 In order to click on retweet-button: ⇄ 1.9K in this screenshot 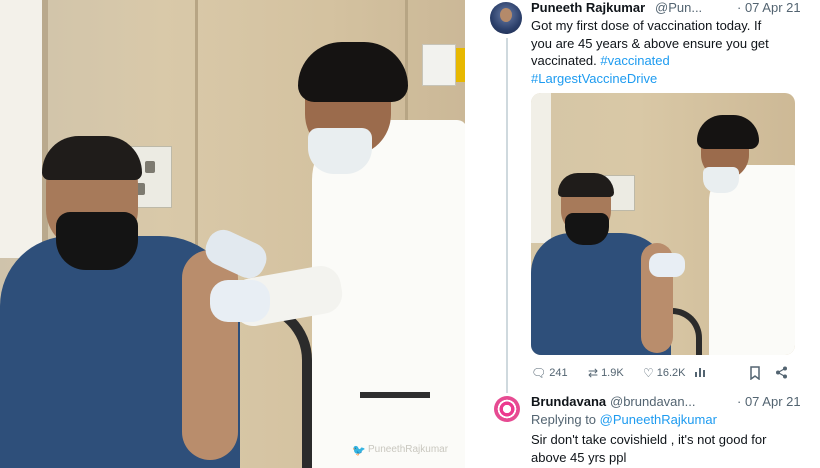, I will do `click(606, 374)`.